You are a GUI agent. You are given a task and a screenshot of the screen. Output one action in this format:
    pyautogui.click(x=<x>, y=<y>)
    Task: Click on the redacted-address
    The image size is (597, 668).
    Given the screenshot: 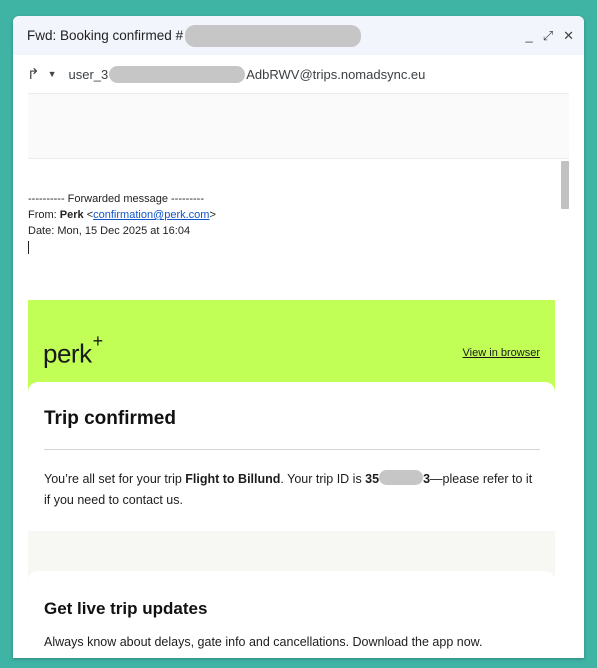 What is the action you would take?
    pyautogui.click(x=177, y=74)
    